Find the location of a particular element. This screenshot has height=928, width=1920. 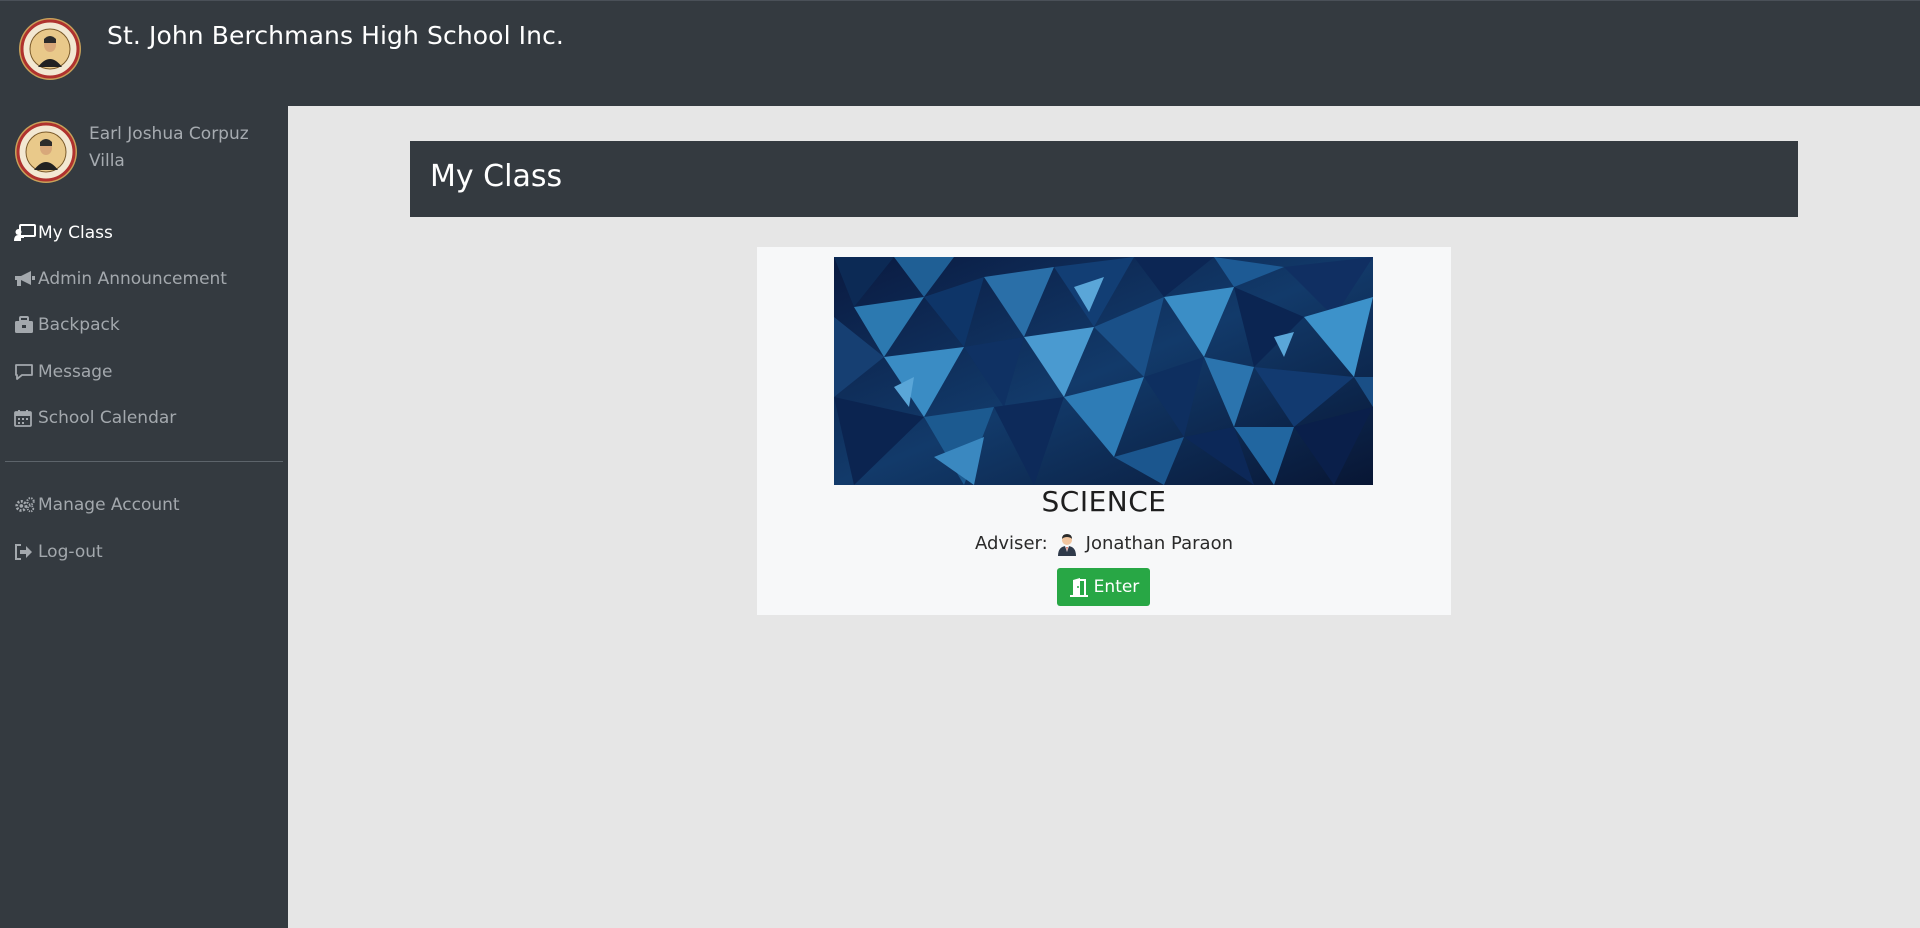

class-subject-title: SCIENCE is located at coordinates (1104, 501).